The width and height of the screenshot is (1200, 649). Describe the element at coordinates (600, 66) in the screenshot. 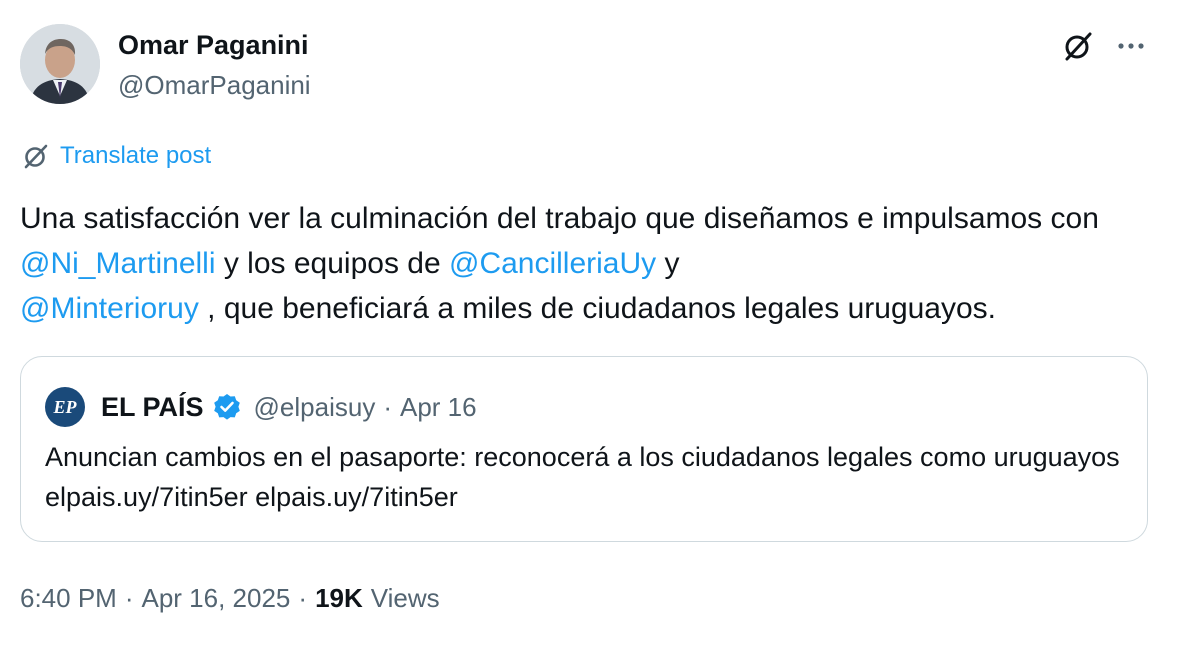

I see `post-header: Omar Paganini @OmarPaganini` at that location.